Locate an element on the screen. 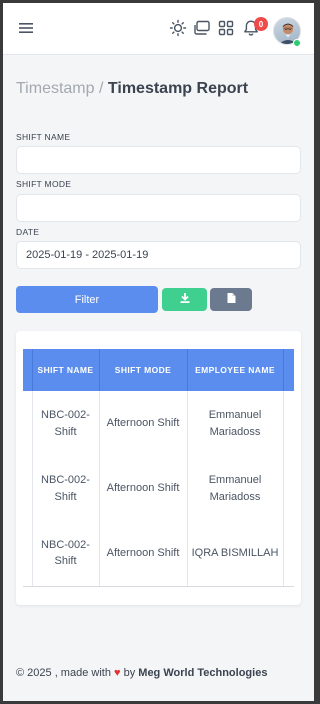  export-file-button is located at coordinates (231, 299).